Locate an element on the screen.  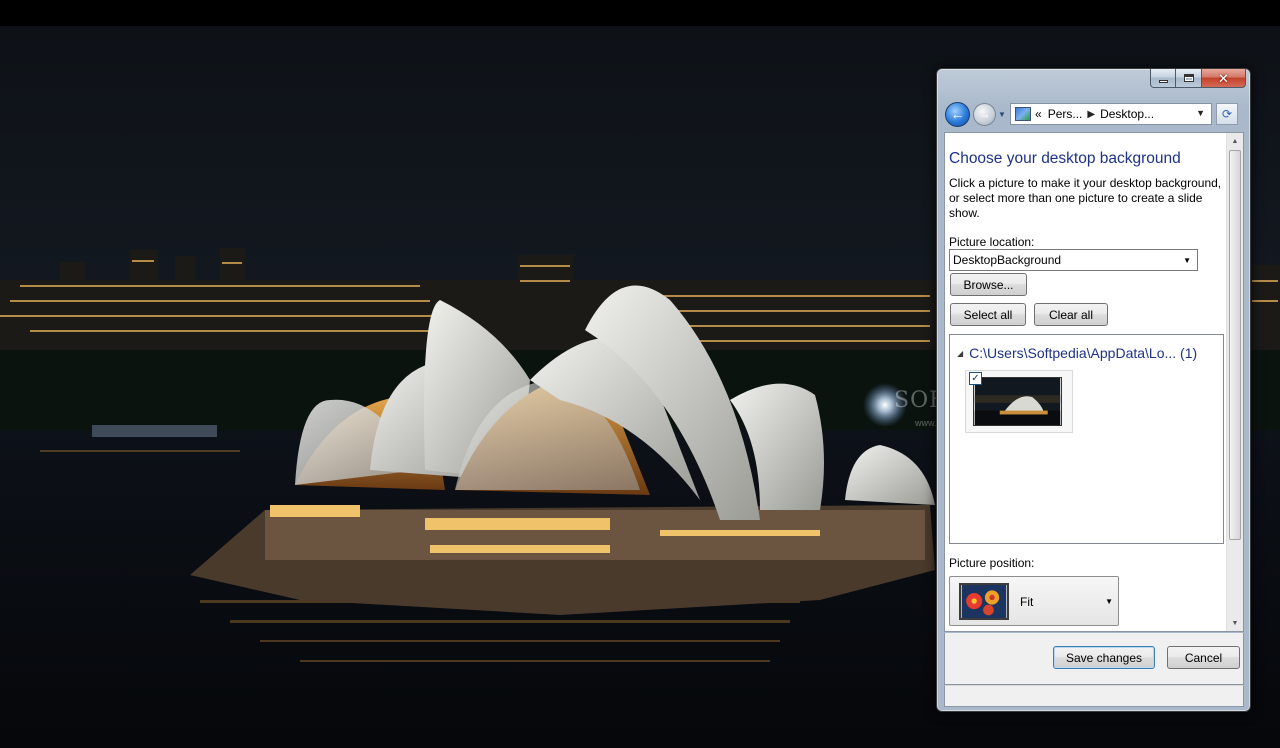
control-panel-icon is located at coordinates (1023, 114).